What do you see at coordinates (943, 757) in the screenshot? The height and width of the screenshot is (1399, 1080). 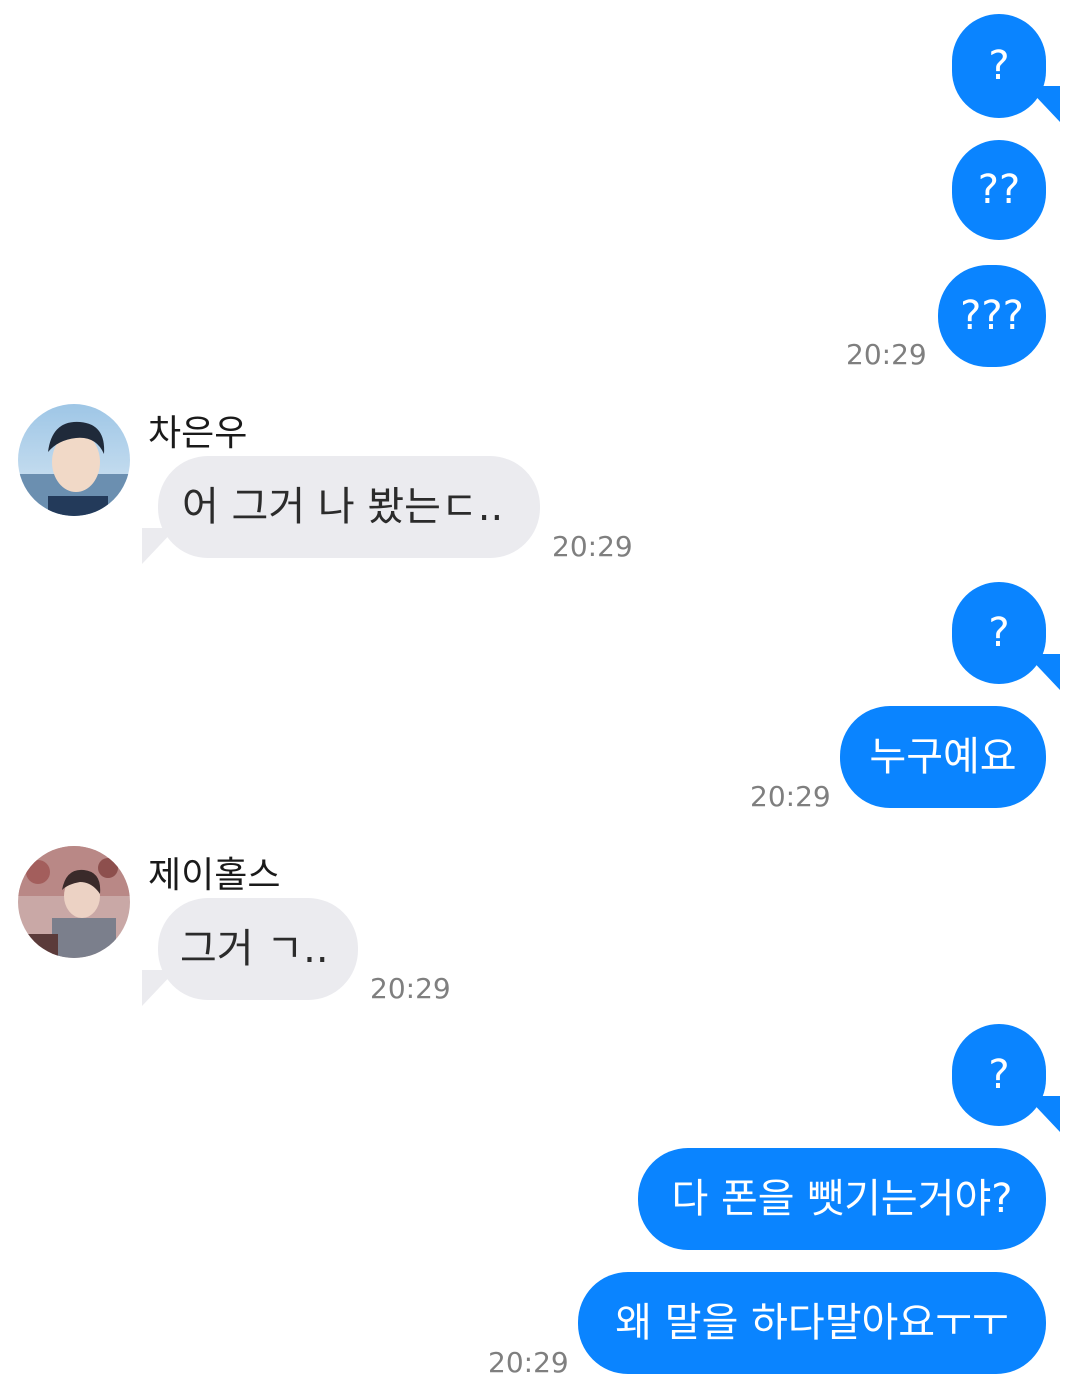 I see `outgoing-message-bubble: 누구예요` at bounding box center [943, 757].